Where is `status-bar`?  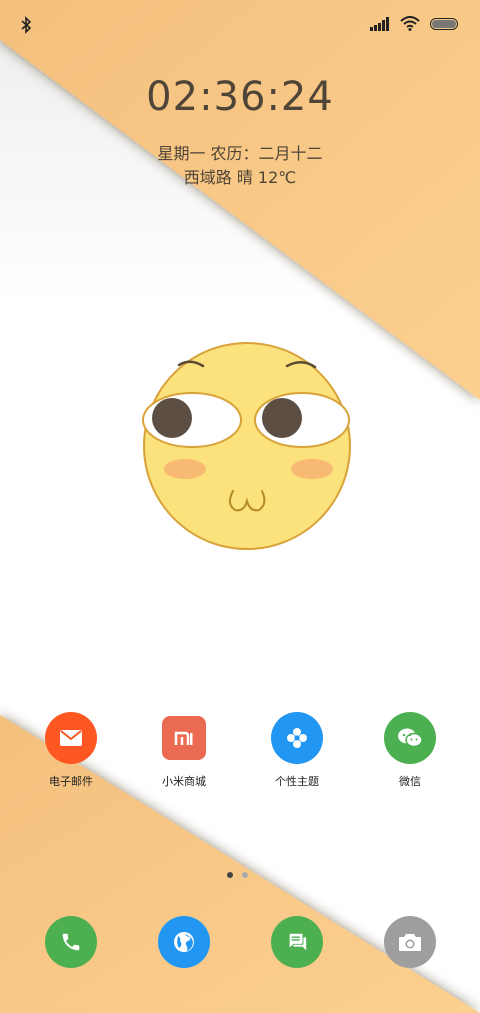 status-bar is located at coordinates (240, 25).